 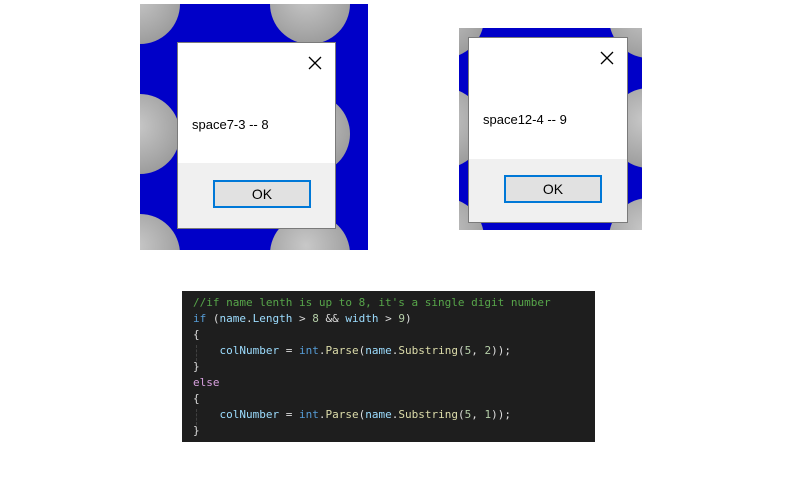 I want to click on code-token: 8, so click(x=315, y=318).